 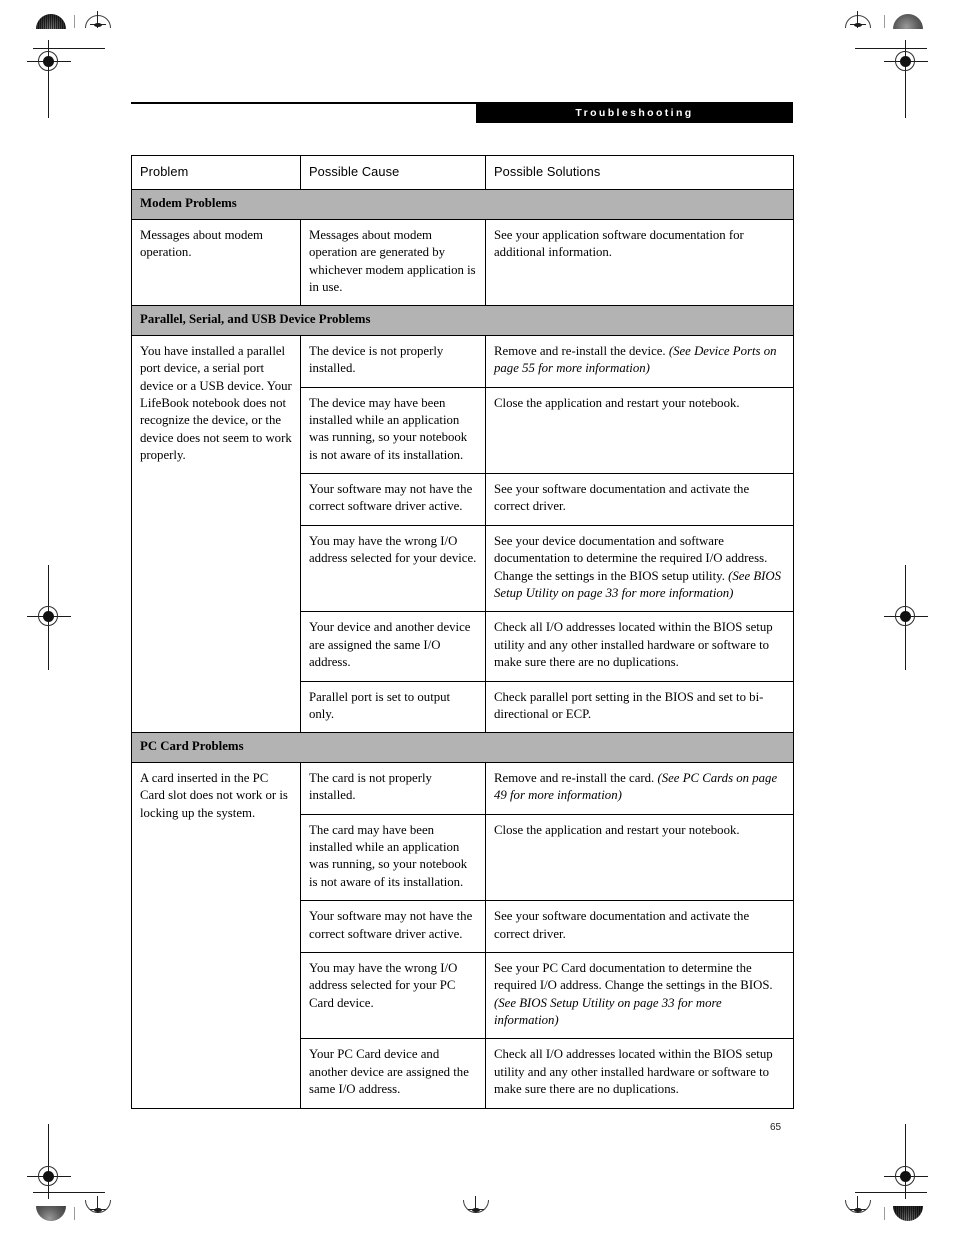 I want to click on column-header-solutions: Possible Solutions, so click(x=639, y=172).